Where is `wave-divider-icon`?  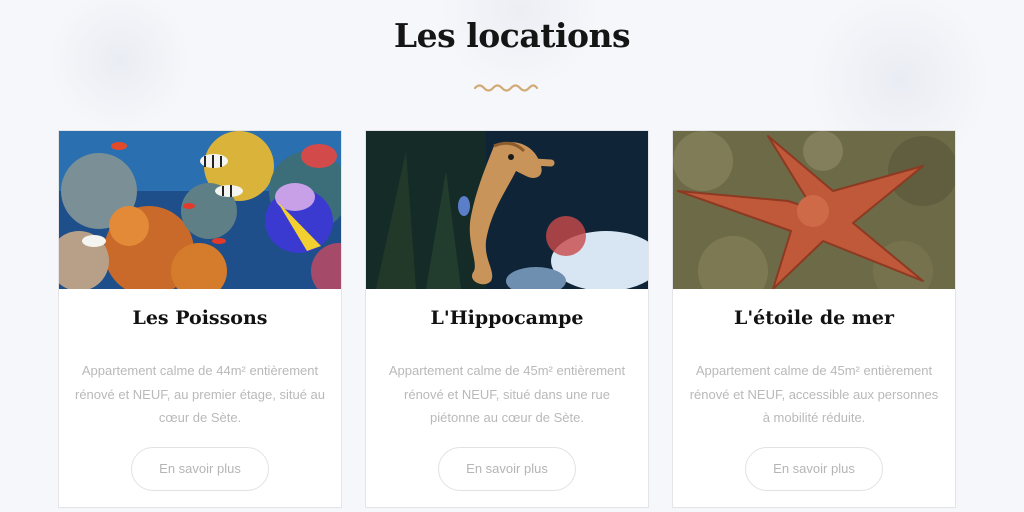
wave-divider-icon is located at coordinates (506, 88).